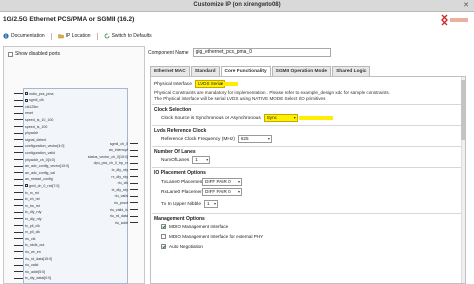 This screenshot has height=284, width=474. I want to click on tab-core-functionality: Core Functionality, so click(245, 71).